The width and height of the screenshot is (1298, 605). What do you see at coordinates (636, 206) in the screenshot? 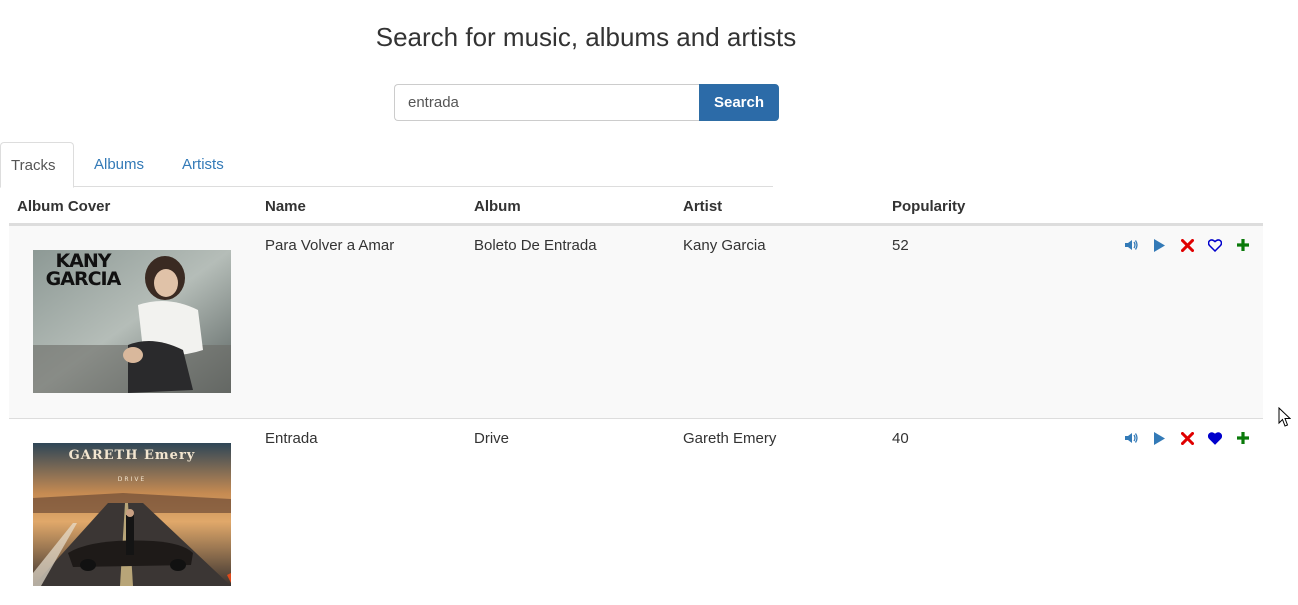
I see `table-header: Album Cover Name Album Artist Popularity` at bounding box center [636, 206].